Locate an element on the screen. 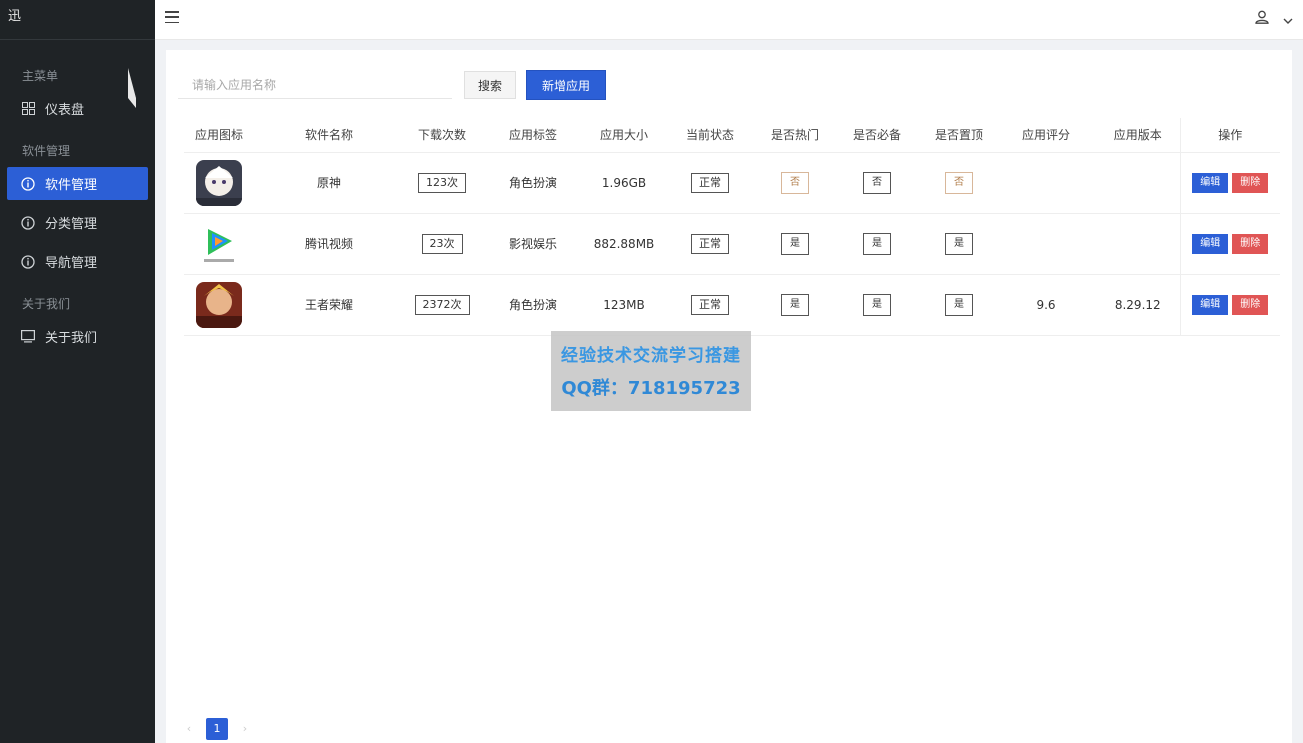 The height and width of the screenshot is (743, 1303). column-header: 下载次数 is located at coordinates (442, 135).